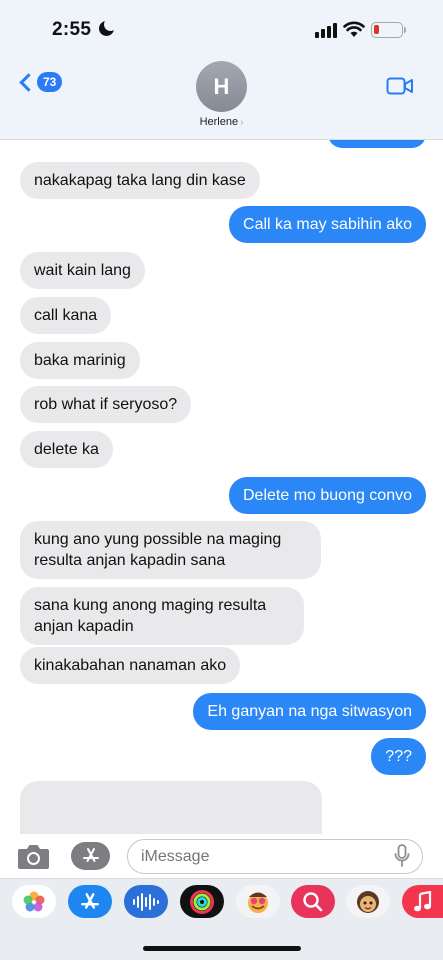  What do you see at coordinates (377, 144) in the screenshot?
I see `message-bubble-outgoing-partial` at bounding box center [377, 144].